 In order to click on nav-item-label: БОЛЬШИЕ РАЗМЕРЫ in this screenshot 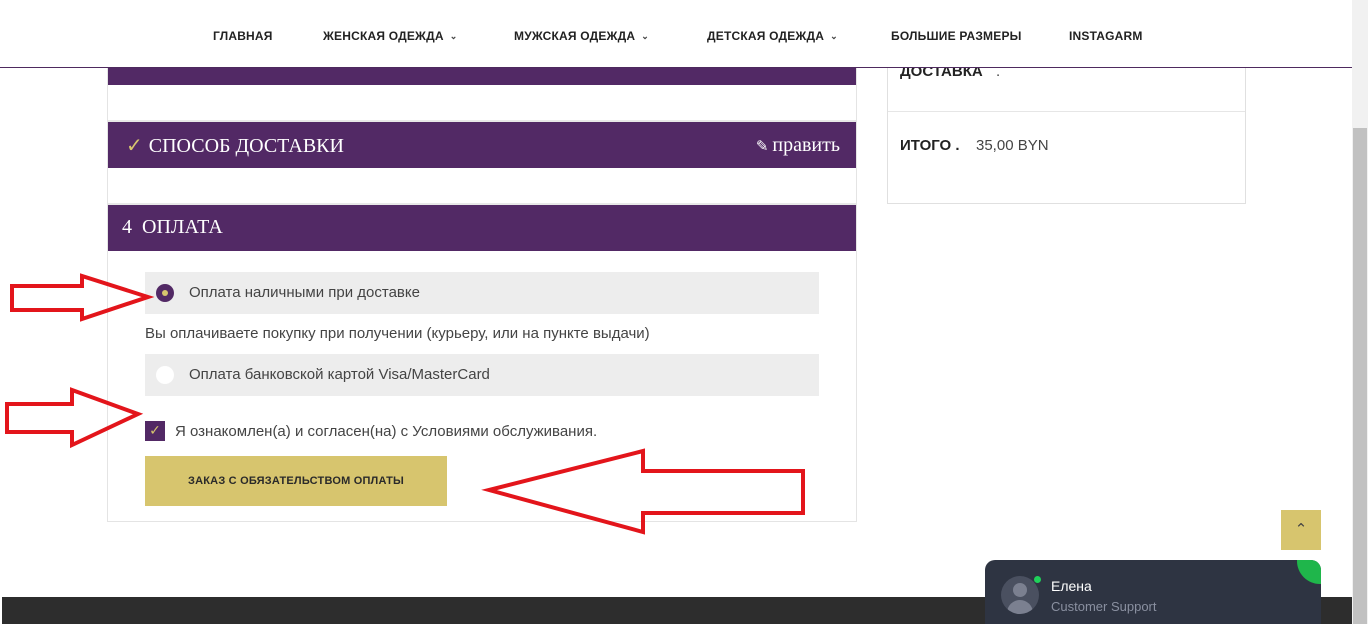, I will do `click(956, 36)`.